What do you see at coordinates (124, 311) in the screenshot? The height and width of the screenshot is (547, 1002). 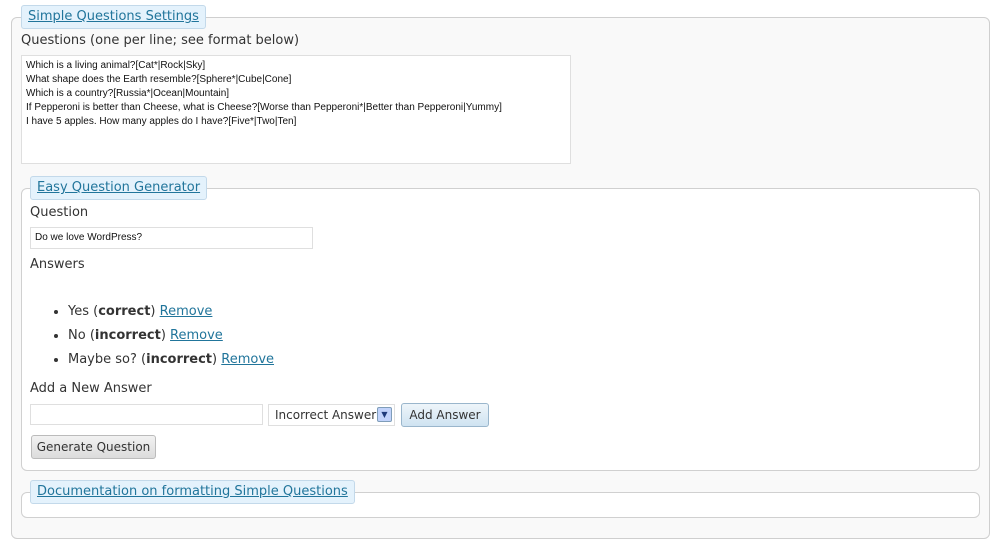 I see `answer-status: correct` at bounding box center [124, 311].